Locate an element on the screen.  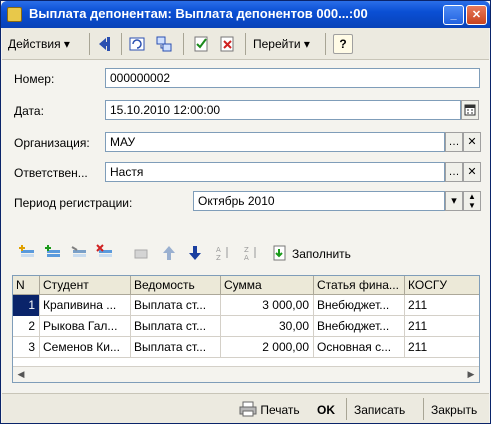
date-field: 15.10.2010 12:00:00 is located at coordinates (283, 110).